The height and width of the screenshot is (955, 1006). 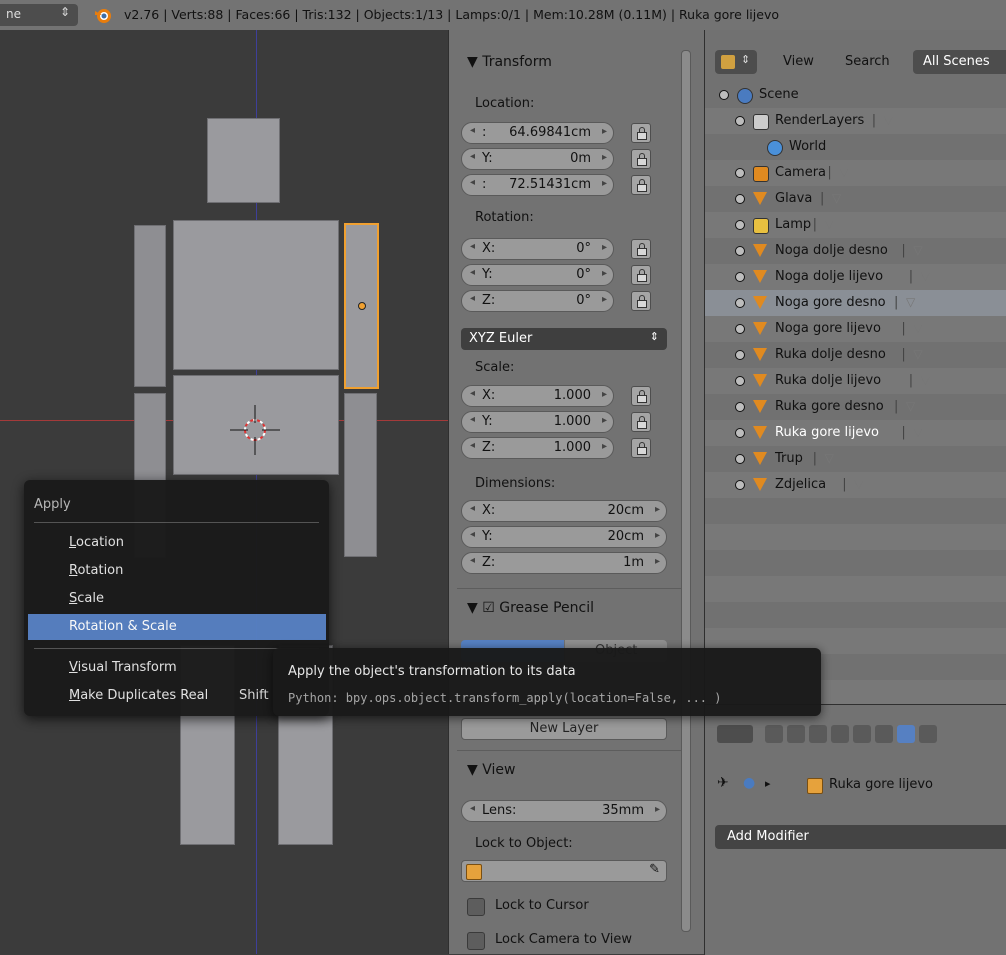 I want to click on mesh-arm-upper-right, so click(x=150, y=306).